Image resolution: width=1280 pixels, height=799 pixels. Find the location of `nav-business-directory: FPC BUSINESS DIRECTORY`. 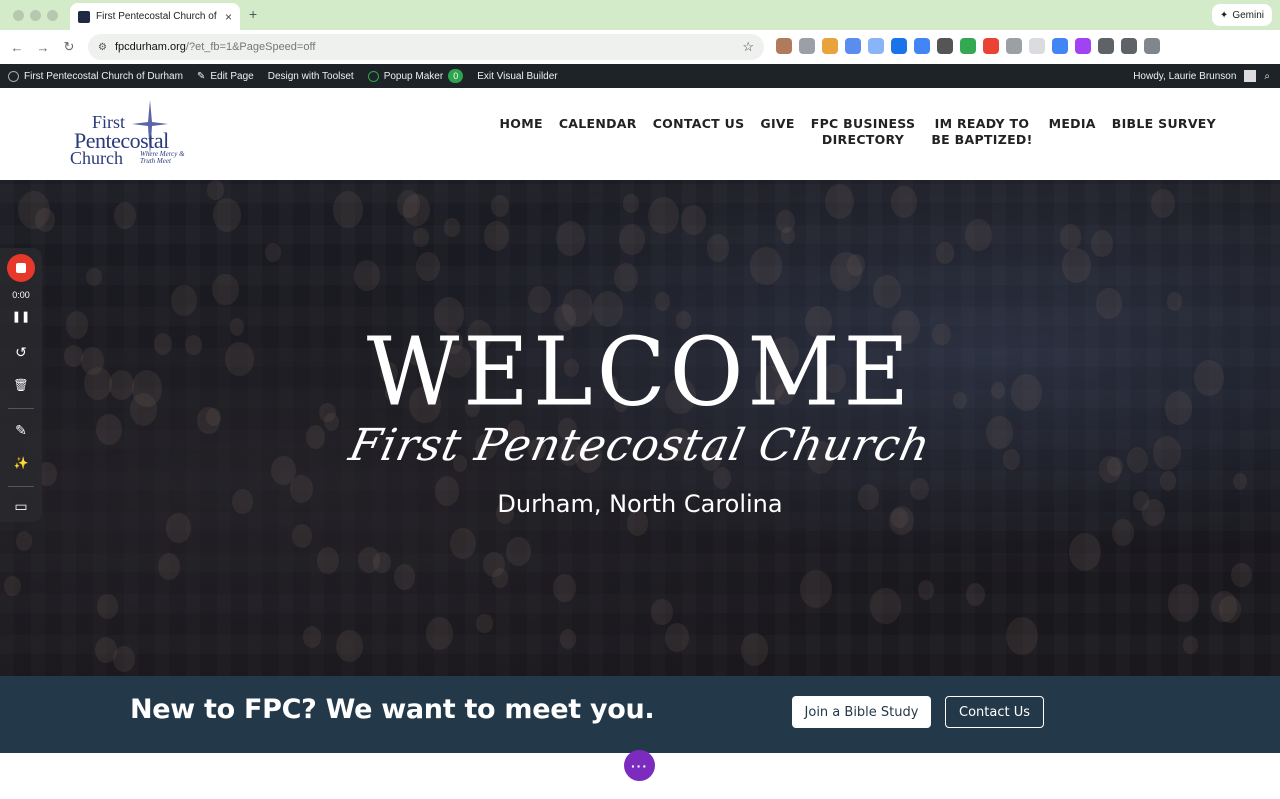

nav-business-directory: FPC BUSINESS DIRECTORY is located at coordinates (863, 132).